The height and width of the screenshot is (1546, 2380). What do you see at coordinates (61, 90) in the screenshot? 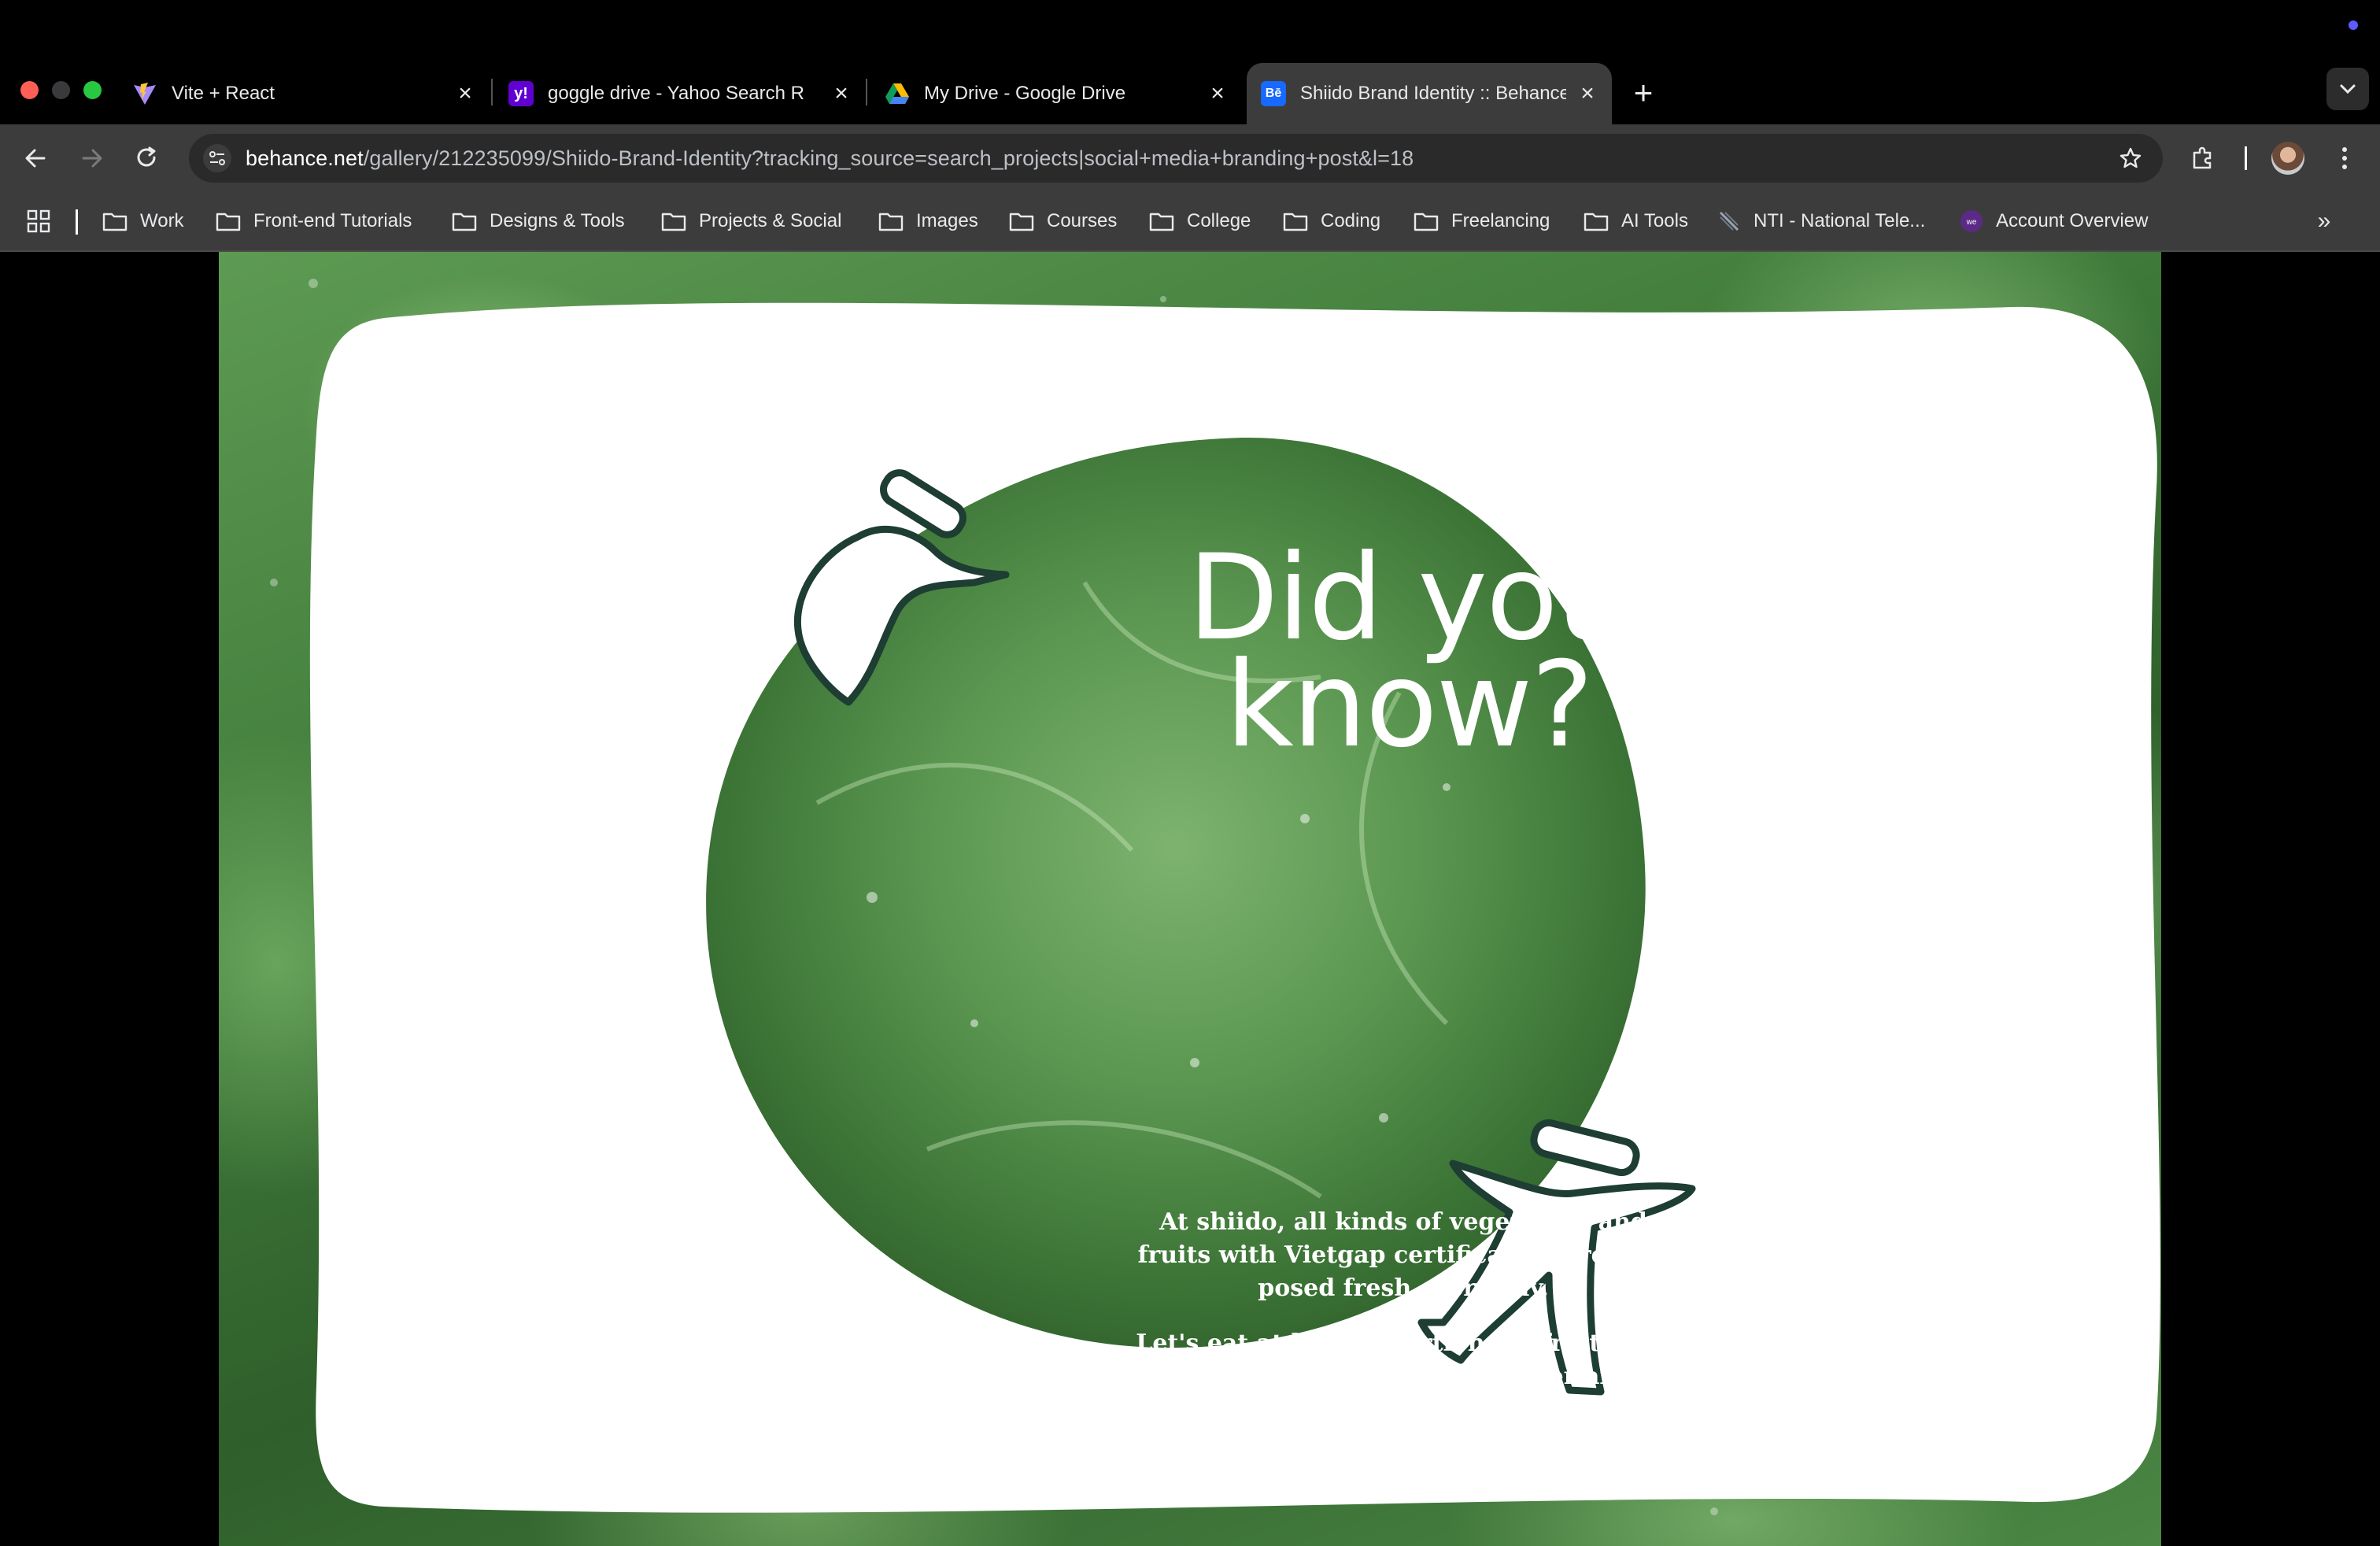
I see `minimize-window-button` at bounding box center [61, 90].